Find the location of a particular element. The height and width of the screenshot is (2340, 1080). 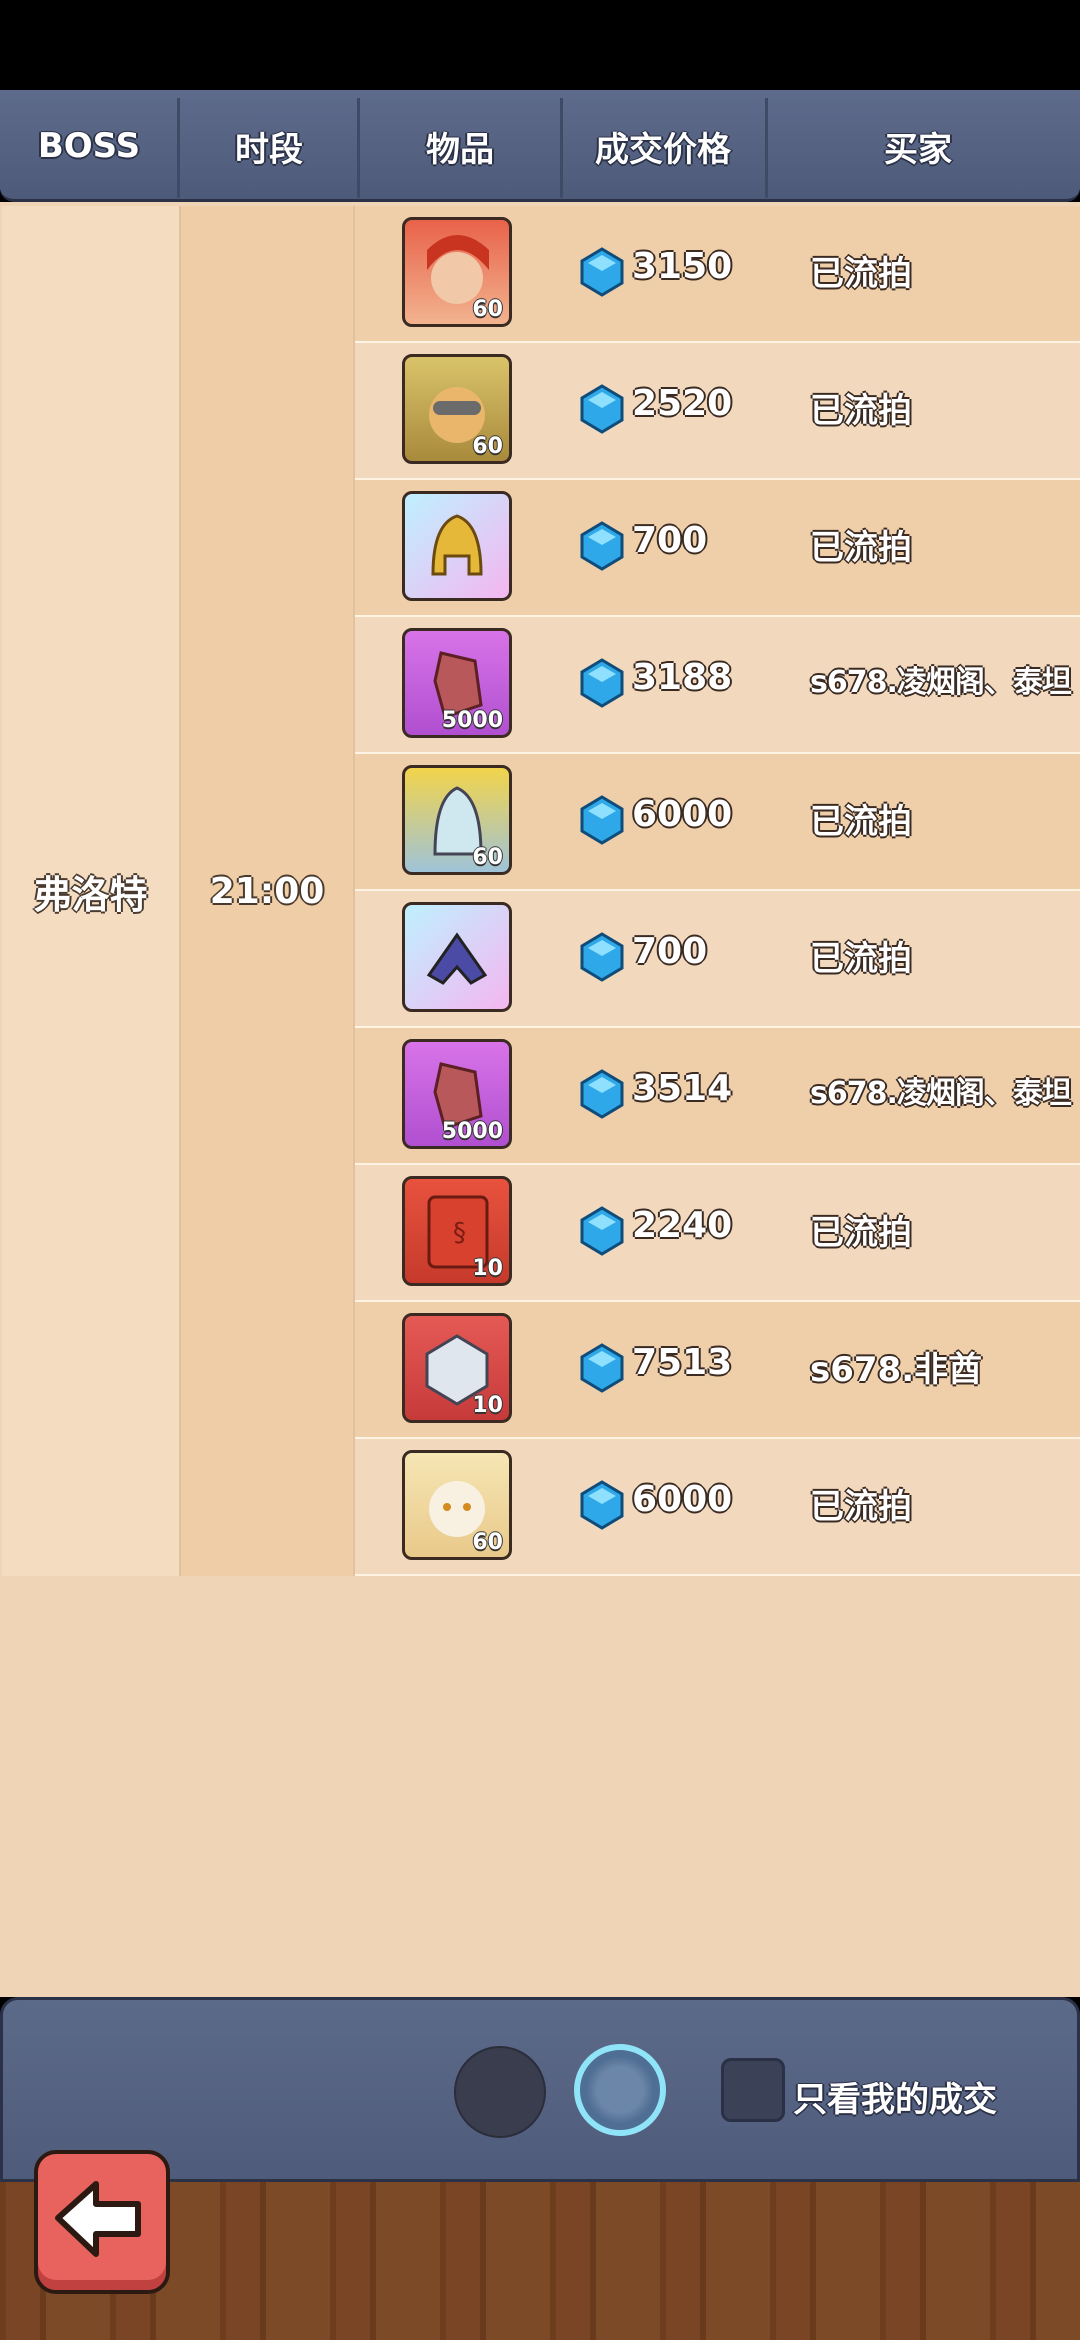

buyer-name: s678.非酋 is located at coordinates (896, 1370).